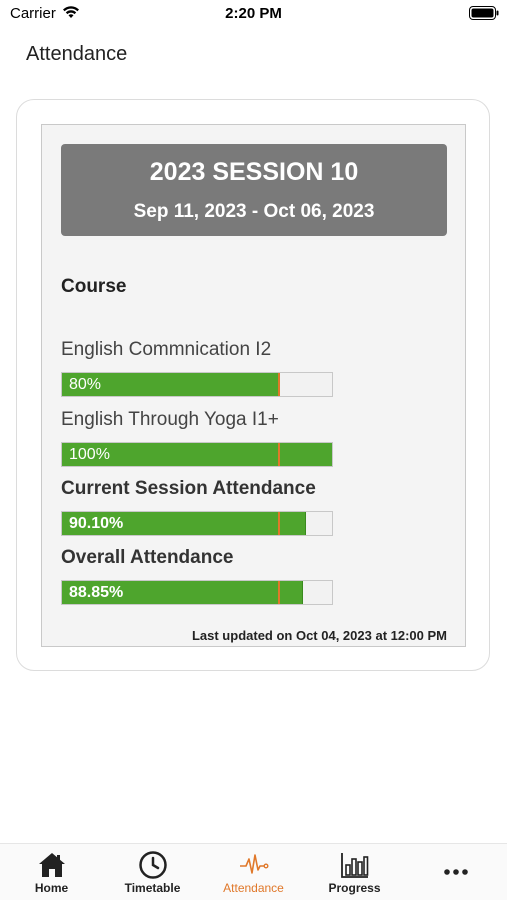 This screenshot has height=900, width=507. Describe the element at coordinates (85, 384) in the screenshot. I see `progress-percent: 80%` at that location.